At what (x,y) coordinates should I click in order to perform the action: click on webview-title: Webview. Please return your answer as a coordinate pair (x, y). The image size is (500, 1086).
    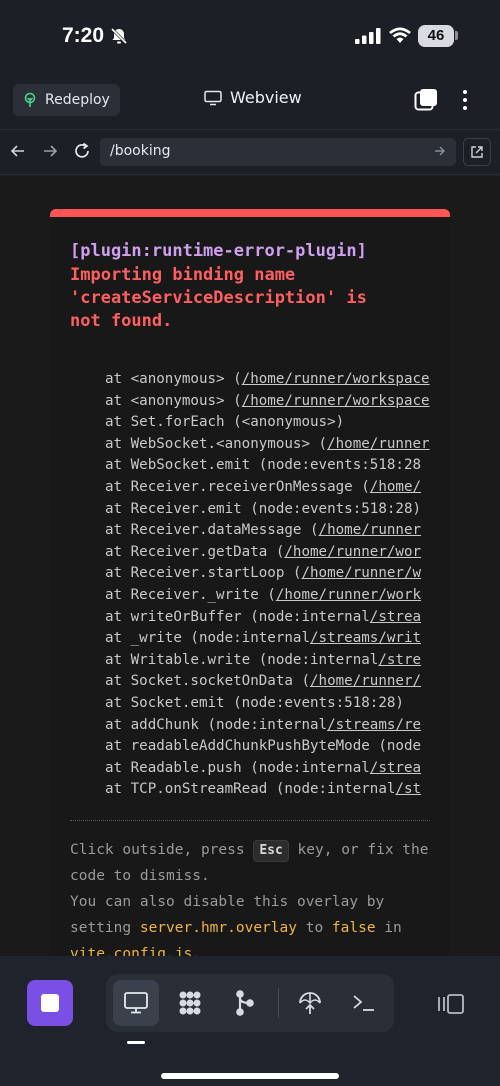
    Looking at the image, I should click on (253, 97).